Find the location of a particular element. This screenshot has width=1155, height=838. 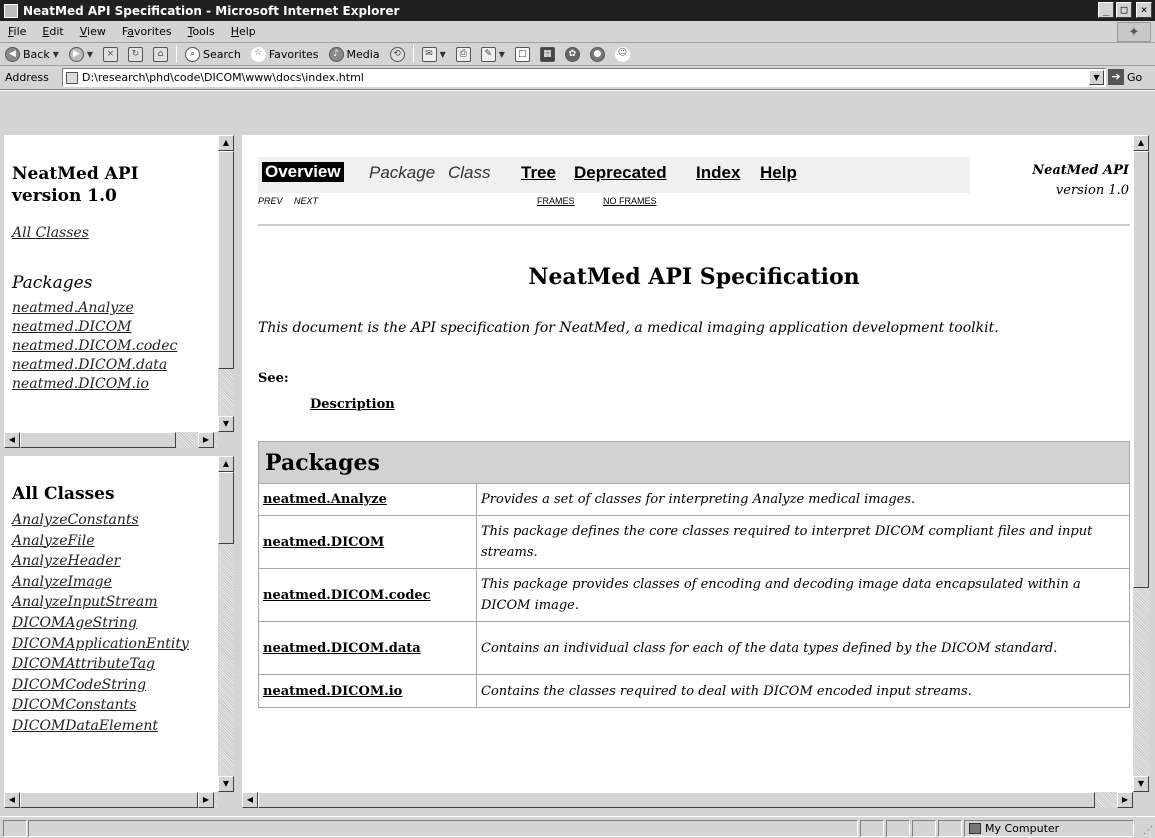

forward-button: ▶ ▼ is located at coordinates (81, 54).